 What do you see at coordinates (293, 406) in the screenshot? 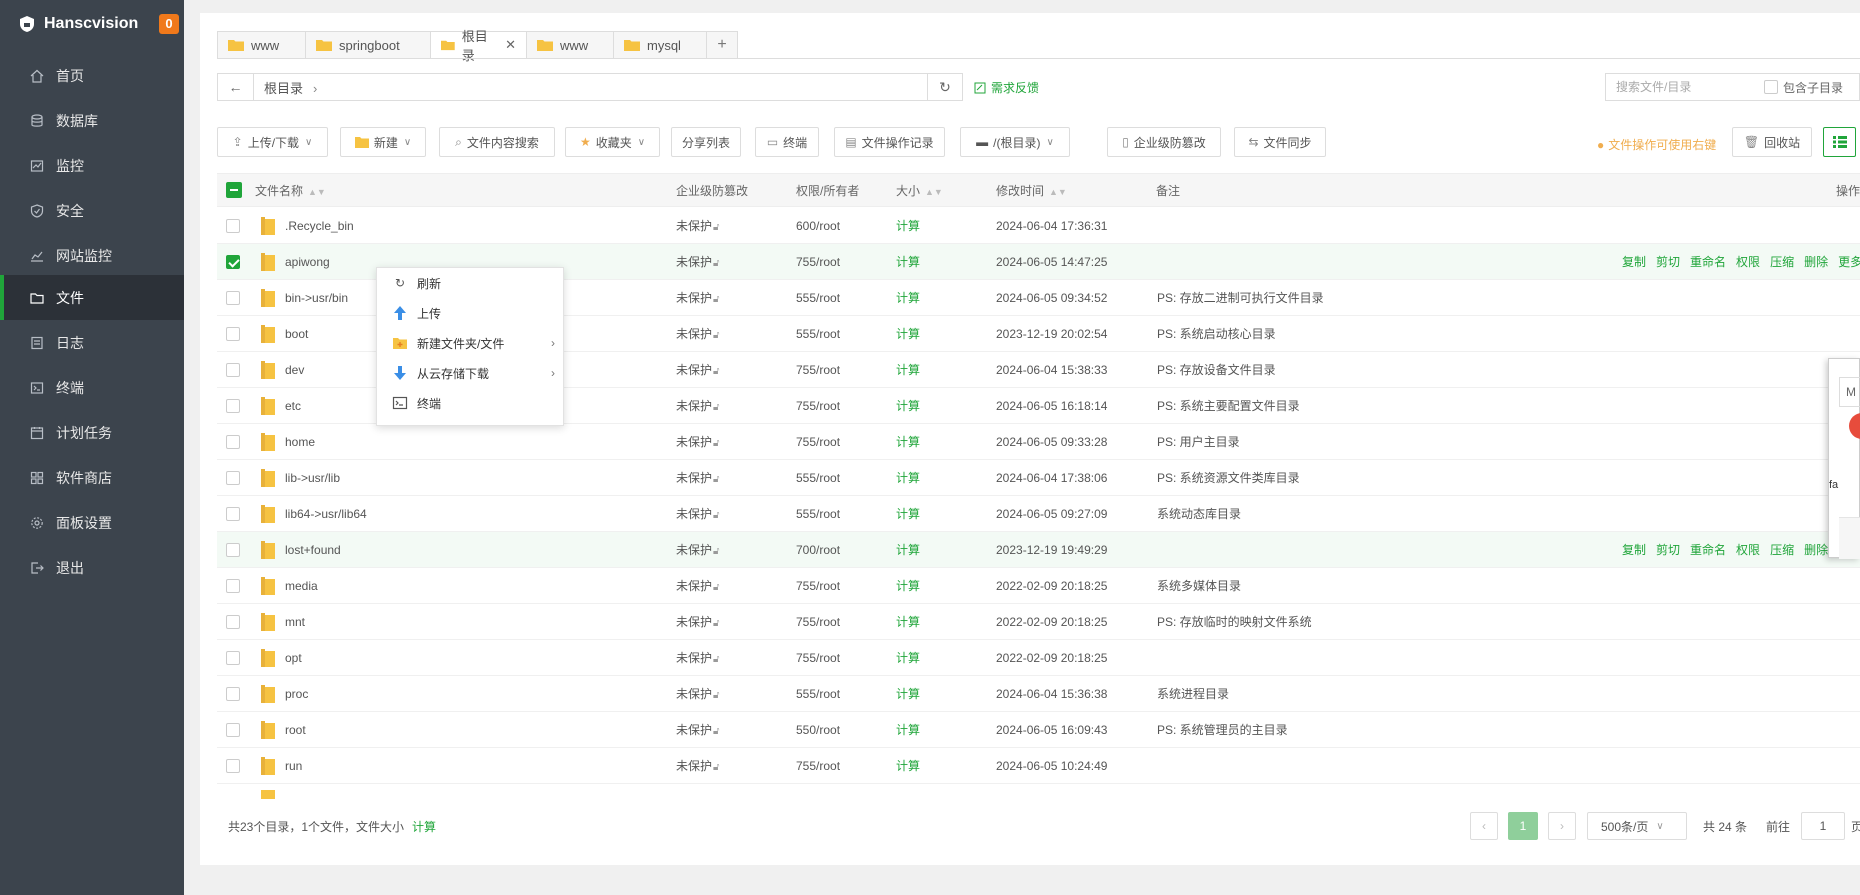
I see `file-name: etc` at bounding box center [293, 406].